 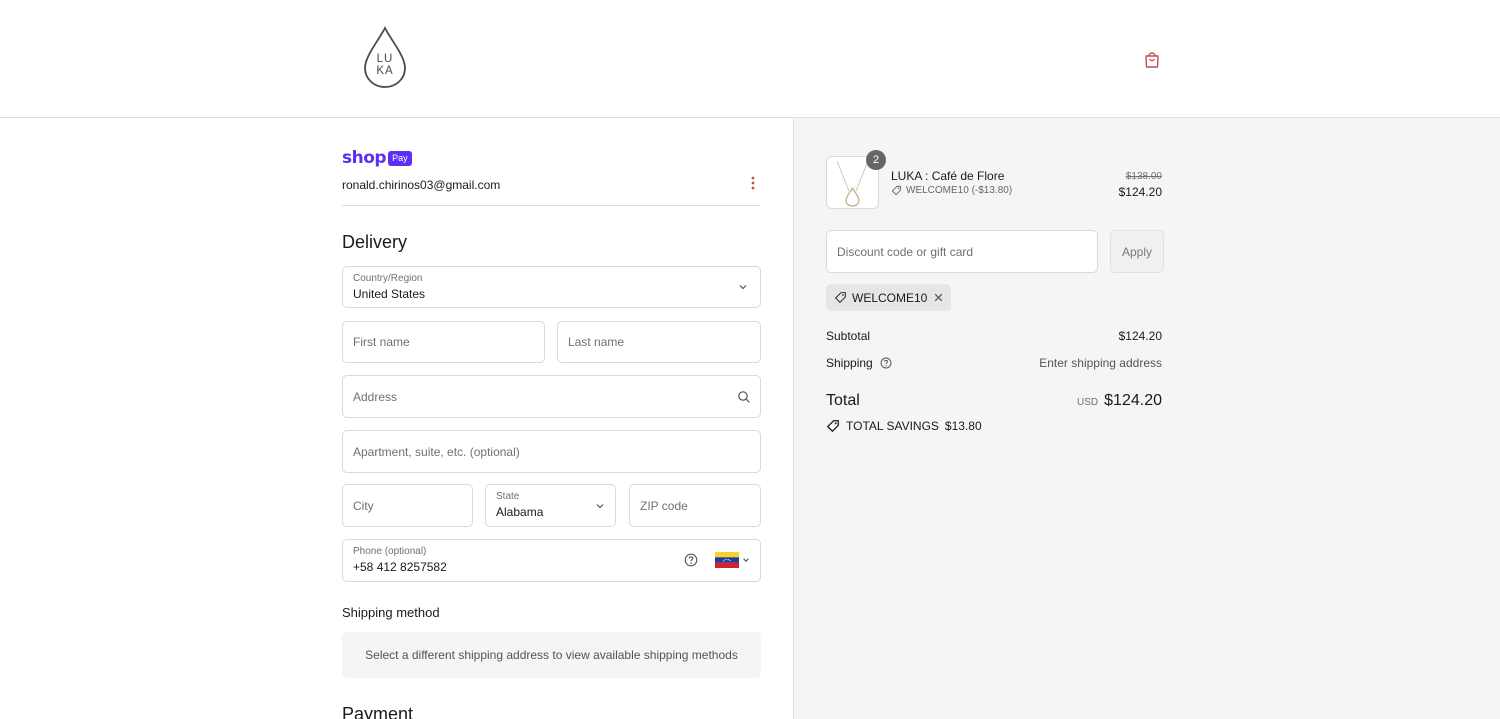 I want to click on first-name-placeholder: First name, so click(x=381, y=342).